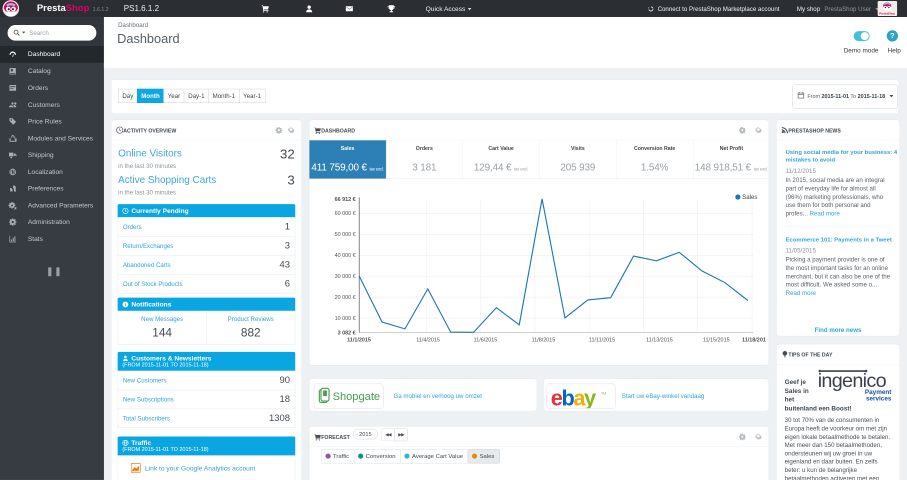  Describe the element at coordinates (345, 319) in the screenshot. I see `svg-text: 10 000 €` at that location.